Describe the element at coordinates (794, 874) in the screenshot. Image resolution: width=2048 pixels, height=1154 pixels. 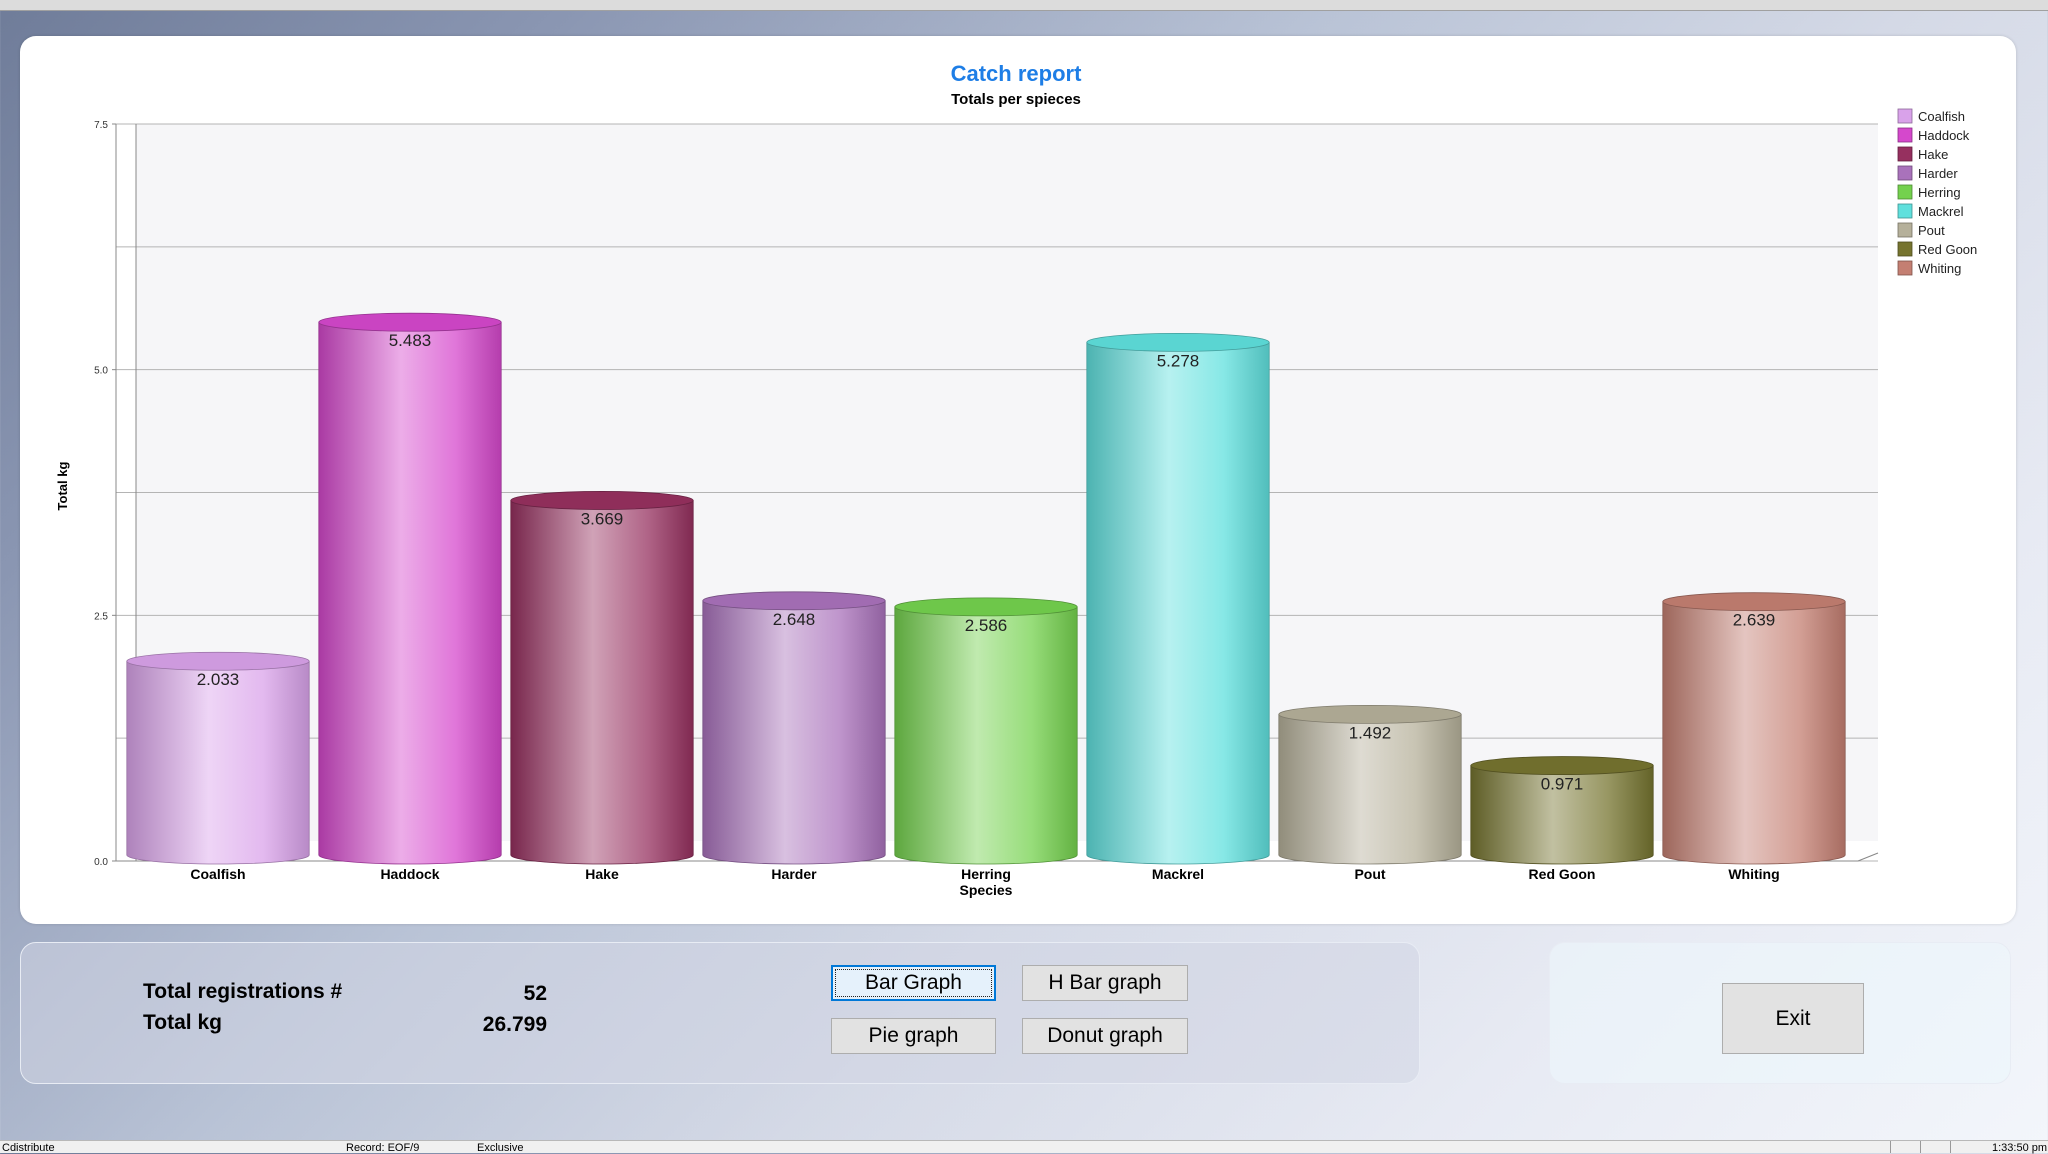
I see `x-tick-label: Harder` at that location.